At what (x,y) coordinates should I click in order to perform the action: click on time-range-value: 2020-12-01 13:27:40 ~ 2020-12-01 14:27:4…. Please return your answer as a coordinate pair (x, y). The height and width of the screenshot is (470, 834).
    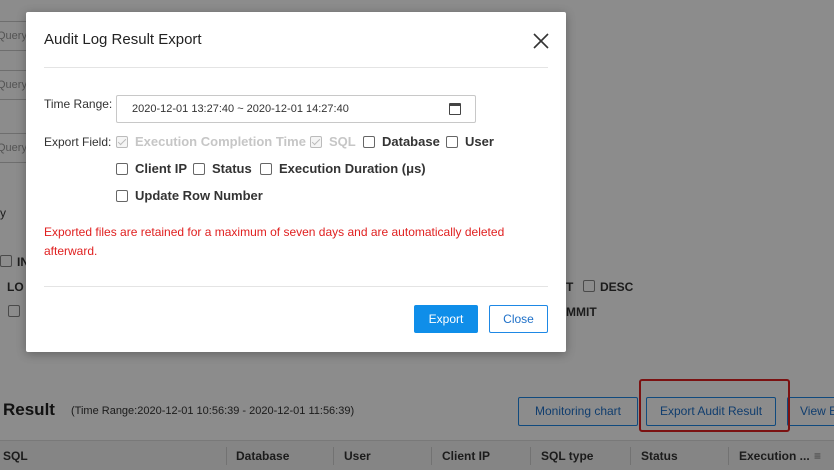
    Looking at the image, I should click on (240, 109).